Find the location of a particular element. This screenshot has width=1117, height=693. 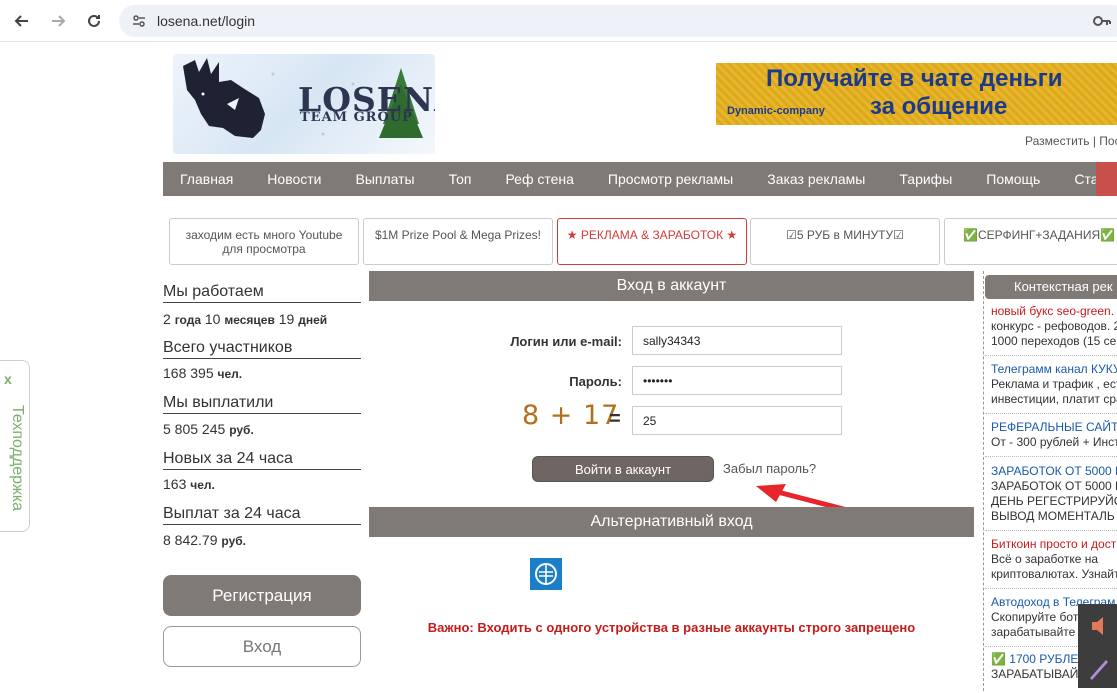

stat-members-value: 168 395 чел. is located at coordinates (203, 373).